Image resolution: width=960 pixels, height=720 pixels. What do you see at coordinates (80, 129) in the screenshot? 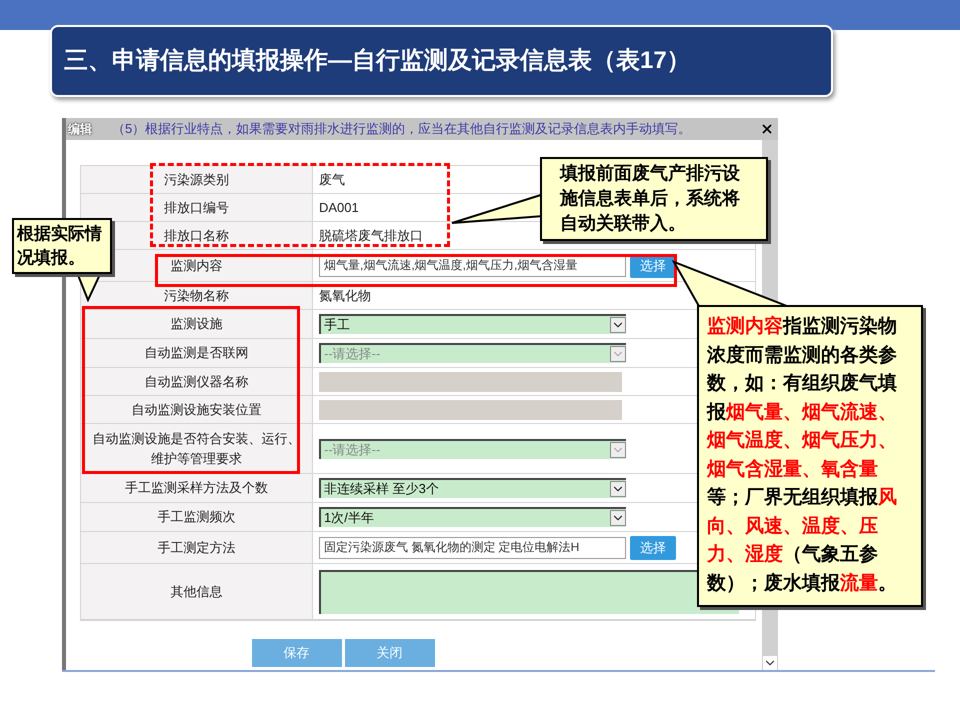
I see `dialog-title: 编辑` at bounding box center [80, 129].